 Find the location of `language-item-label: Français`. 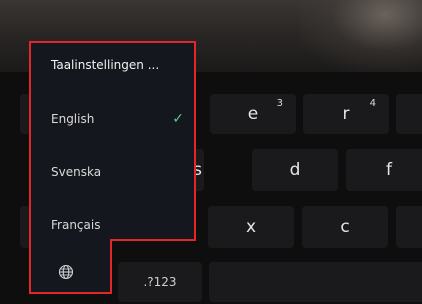

language-item-label: Français is located at coordinates (76, 225).